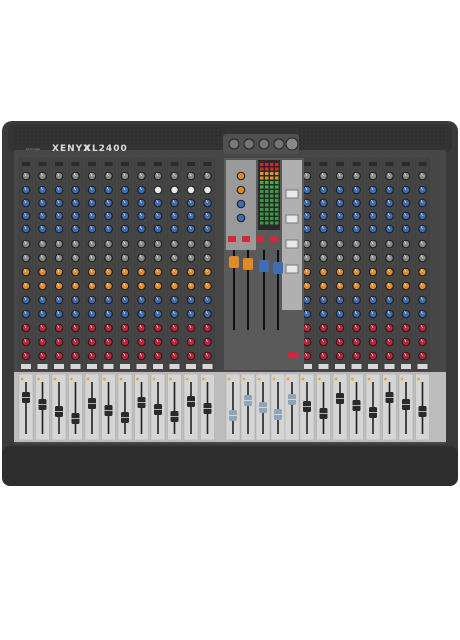 This screenshot has height=640, width=460. What do you see at coordinates (292, 219) in the screenshot?
I see `fx-button` at bounding box center [292, 219].